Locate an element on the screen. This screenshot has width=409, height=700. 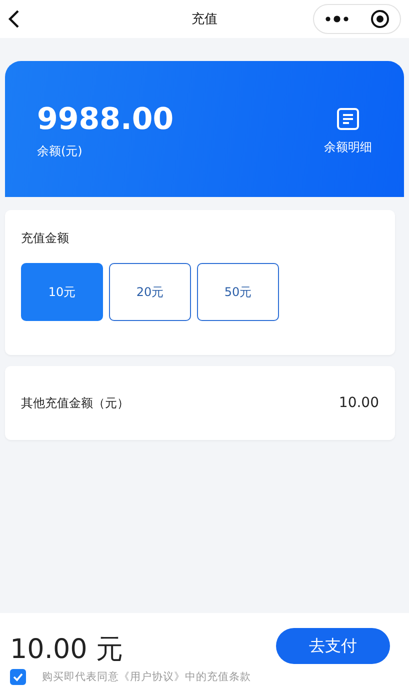
list-icon is located at coordinates (348, 118).